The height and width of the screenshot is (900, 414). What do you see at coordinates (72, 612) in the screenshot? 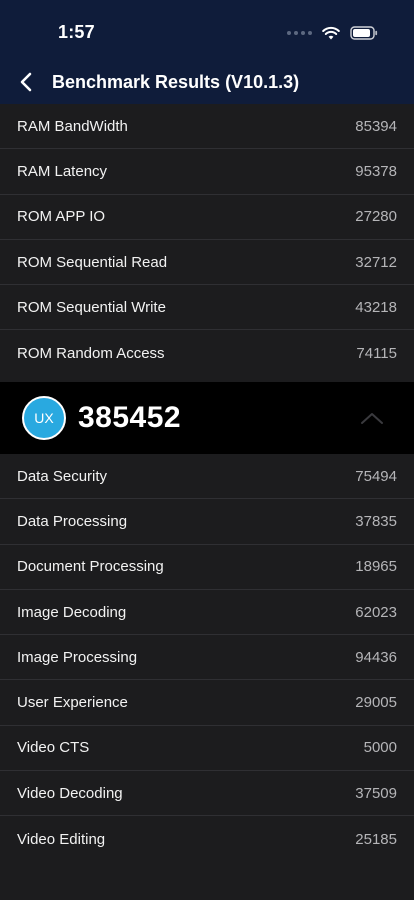
I see `result-label: Image Decoding` at bounding box center [72, 612].